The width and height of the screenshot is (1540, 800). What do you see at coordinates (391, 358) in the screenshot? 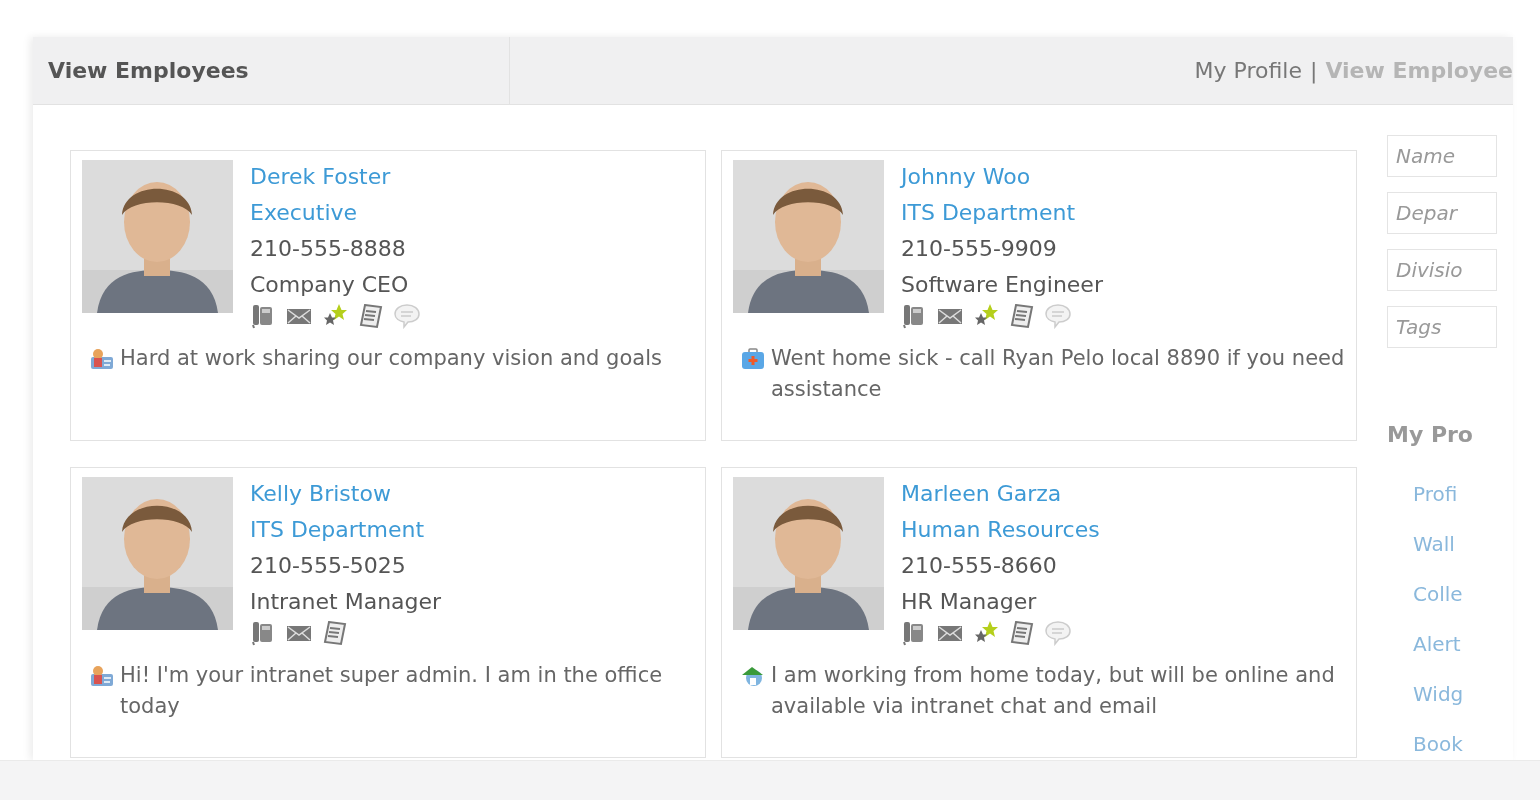
I see `status-message: Hard at work sharing our company vision and goals` at bounding box center [391, 358].